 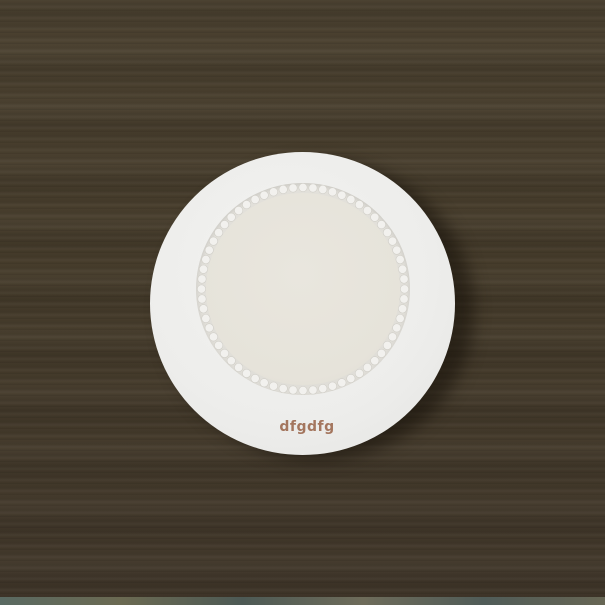 What do you see at coordinates (303, 289) in the screenshot?
I see `plate-center` at bounding box center [303, 289].